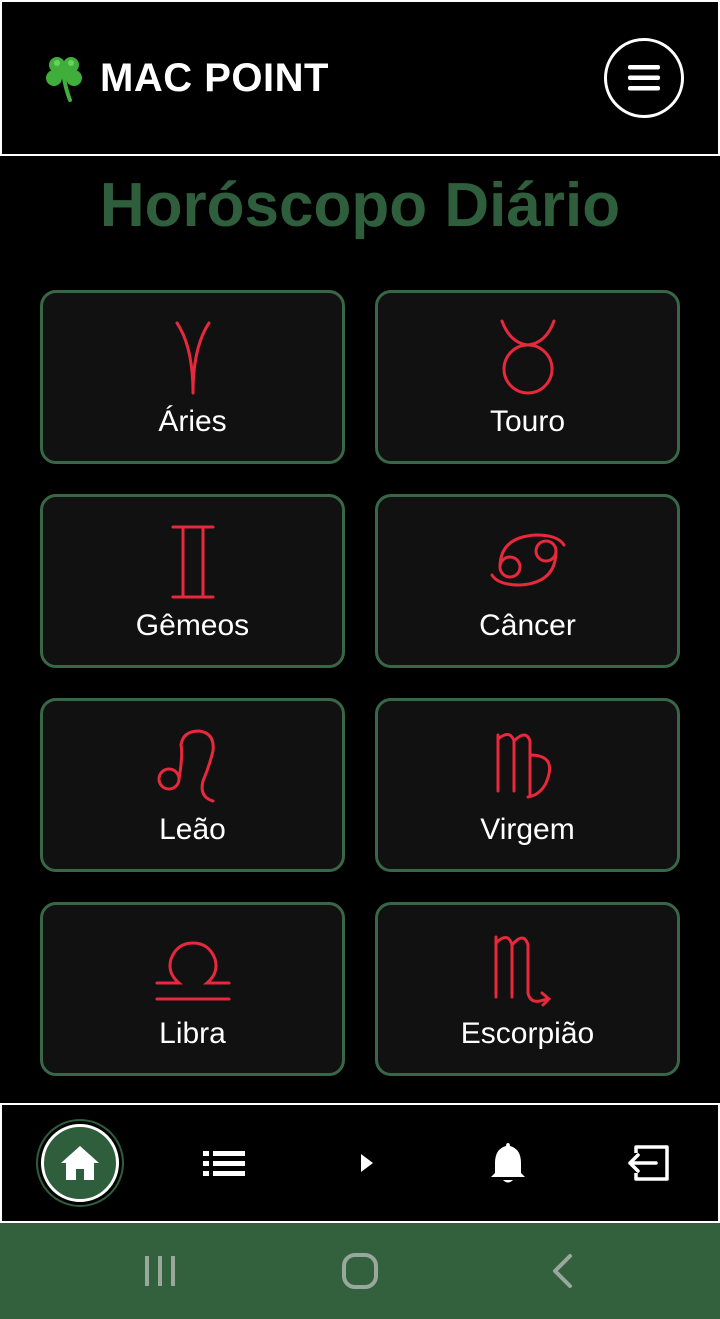  I want to click on nav-play, so click(367, 1163).